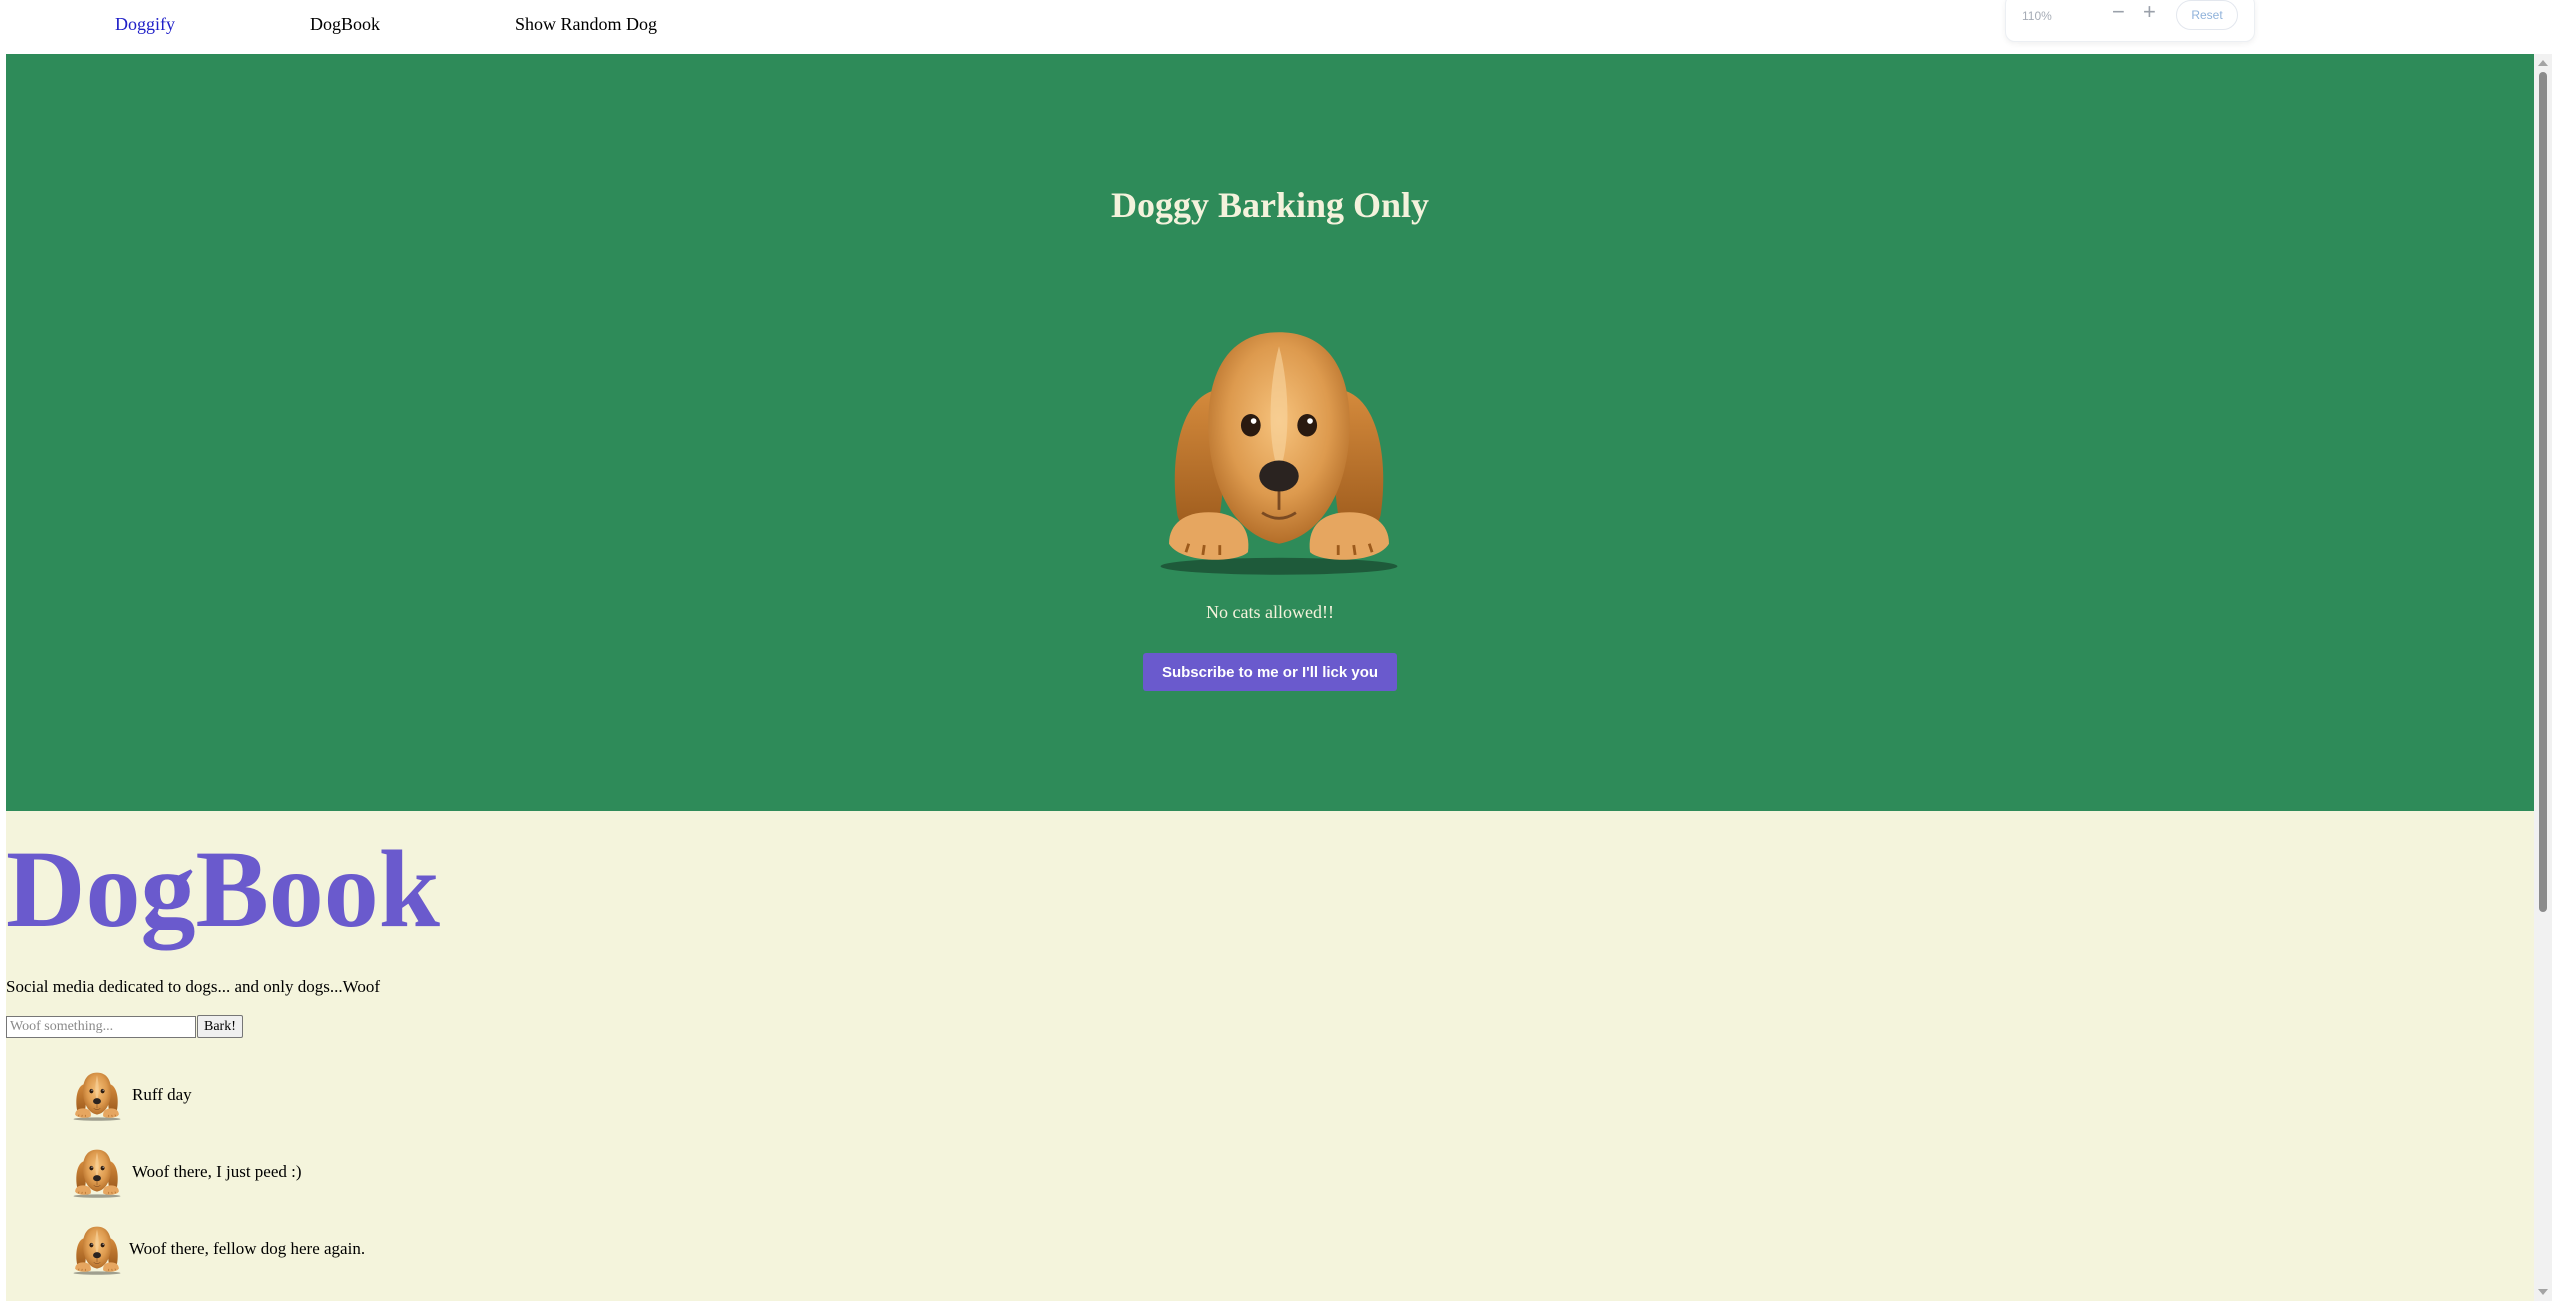  What do you see at coordinates (220, 1026) in the screenshot?
I see `bark-button: Bark!` at bounding box center [220, 1026].